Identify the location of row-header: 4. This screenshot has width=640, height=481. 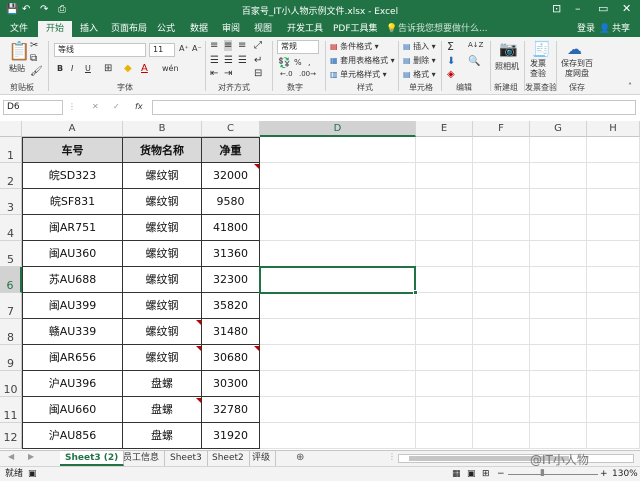
(11, 228).